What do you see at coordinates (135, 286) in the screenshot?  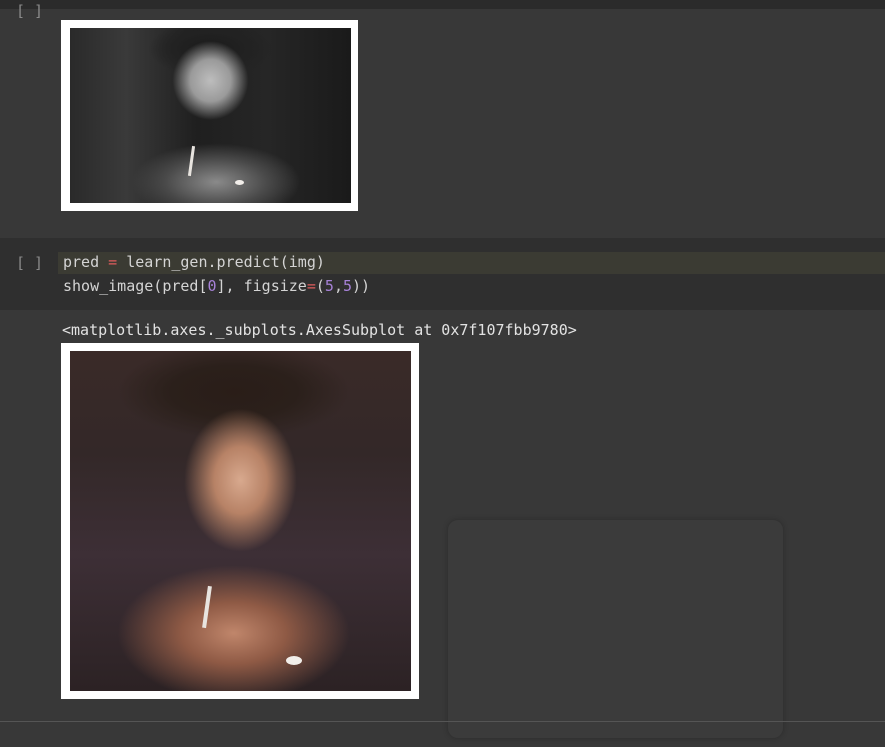 I see `code-token: show_image(pred[` at bounding box center [135, 286].